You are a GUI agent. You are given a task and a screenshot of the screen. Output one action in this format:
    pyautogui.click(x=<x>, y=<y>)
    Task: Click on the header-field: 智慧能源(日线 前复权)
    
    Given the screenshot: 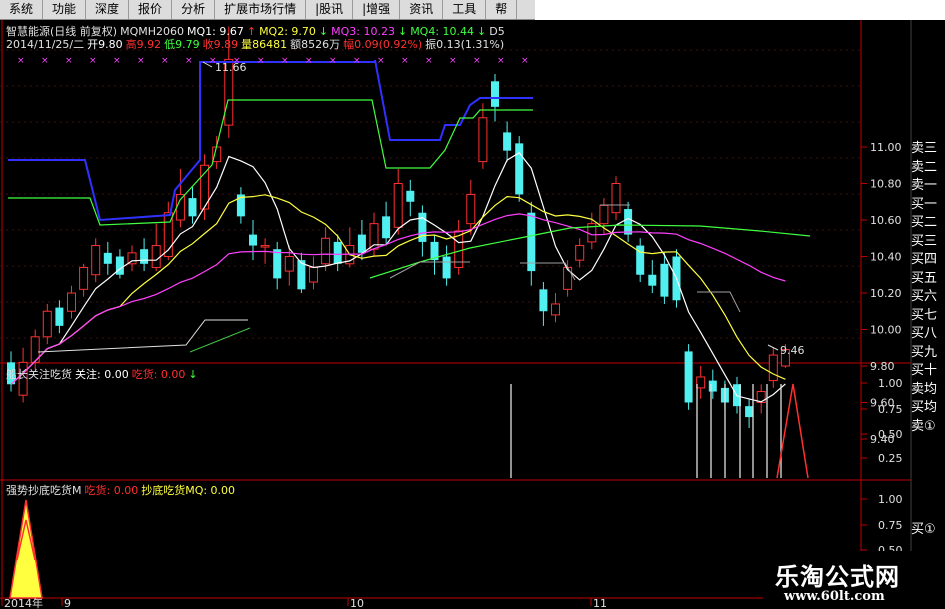 What is the action you would take?
    pyautogui.click(x=62, y=31)
    